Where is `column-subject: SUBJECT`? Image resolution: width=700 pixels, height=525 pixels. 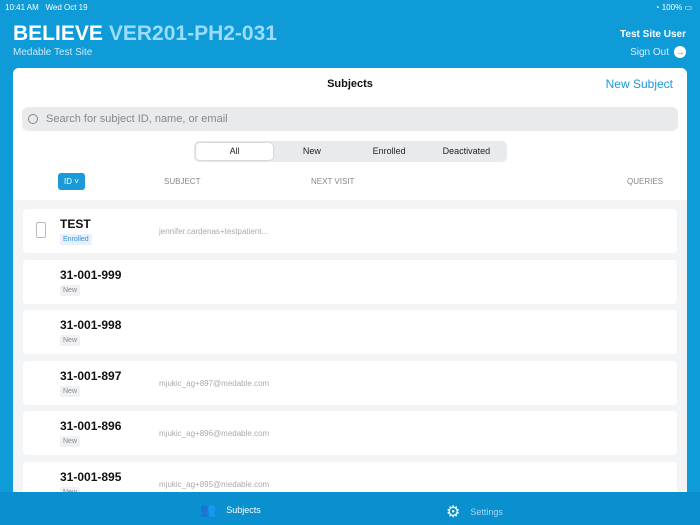 column-subject: SUBJECT is located at coordinates (182, 181).